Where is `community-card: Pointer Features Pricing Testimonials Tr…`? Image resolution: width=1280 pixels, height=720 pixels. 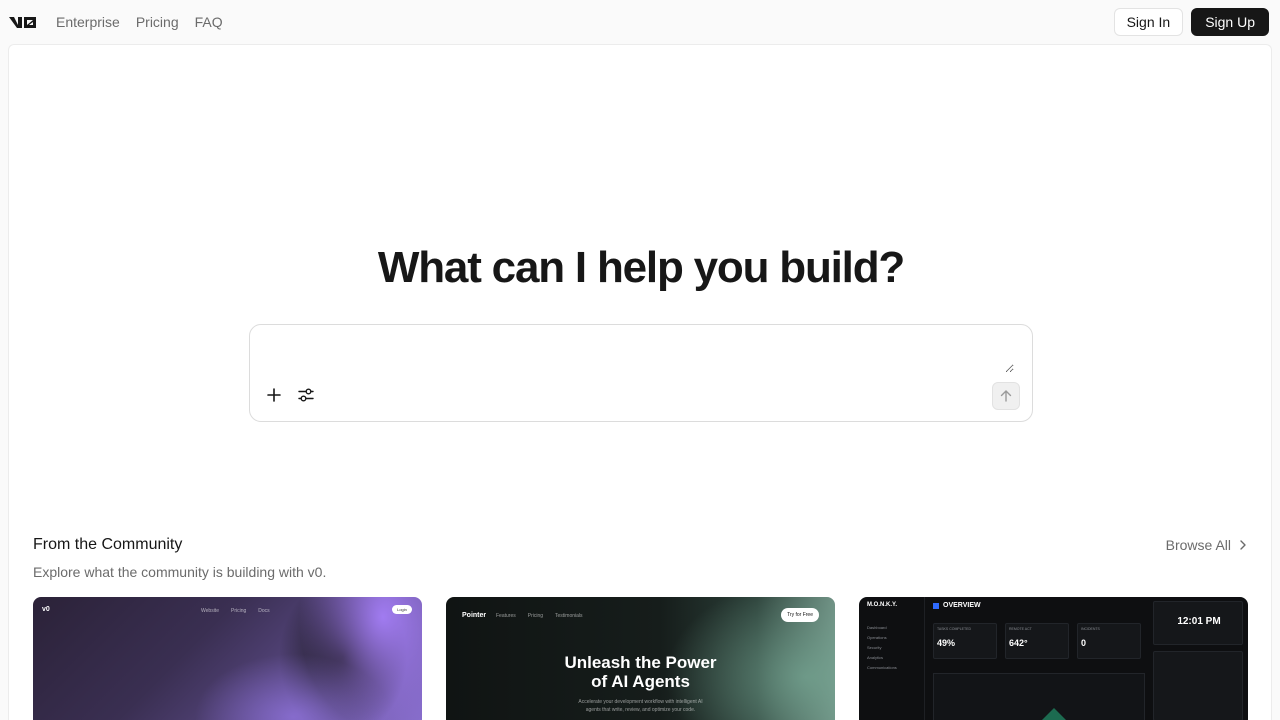 community-card: Pointer Features Pricing Testimonials Tr… is located at coordinates (640, 658).